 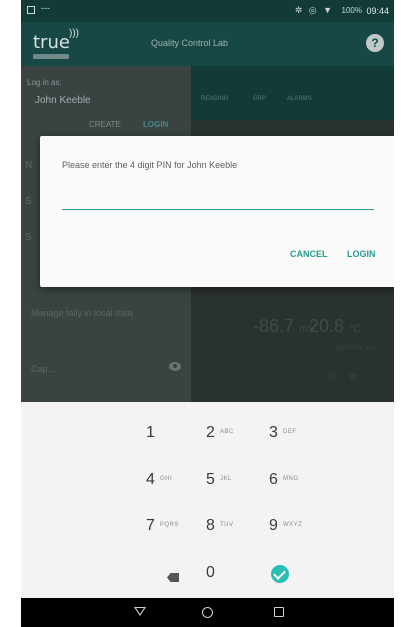 I want to click on key-letters: GHI, so click(x=166, y=479).